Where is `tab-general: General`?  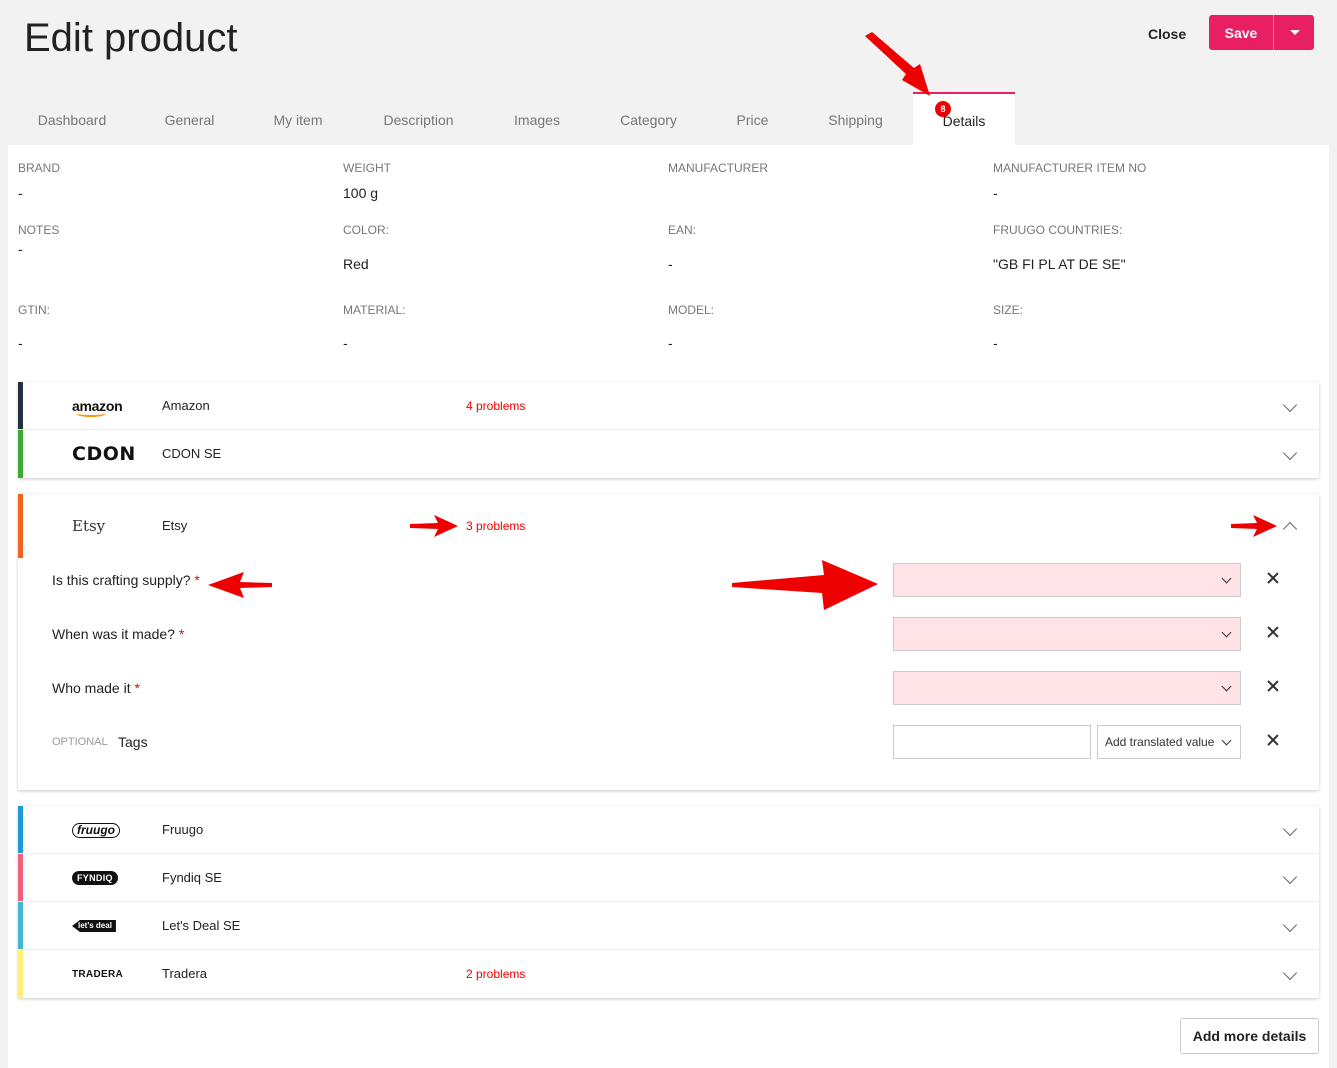
tab-general: General is located at coordinates (189, 118).